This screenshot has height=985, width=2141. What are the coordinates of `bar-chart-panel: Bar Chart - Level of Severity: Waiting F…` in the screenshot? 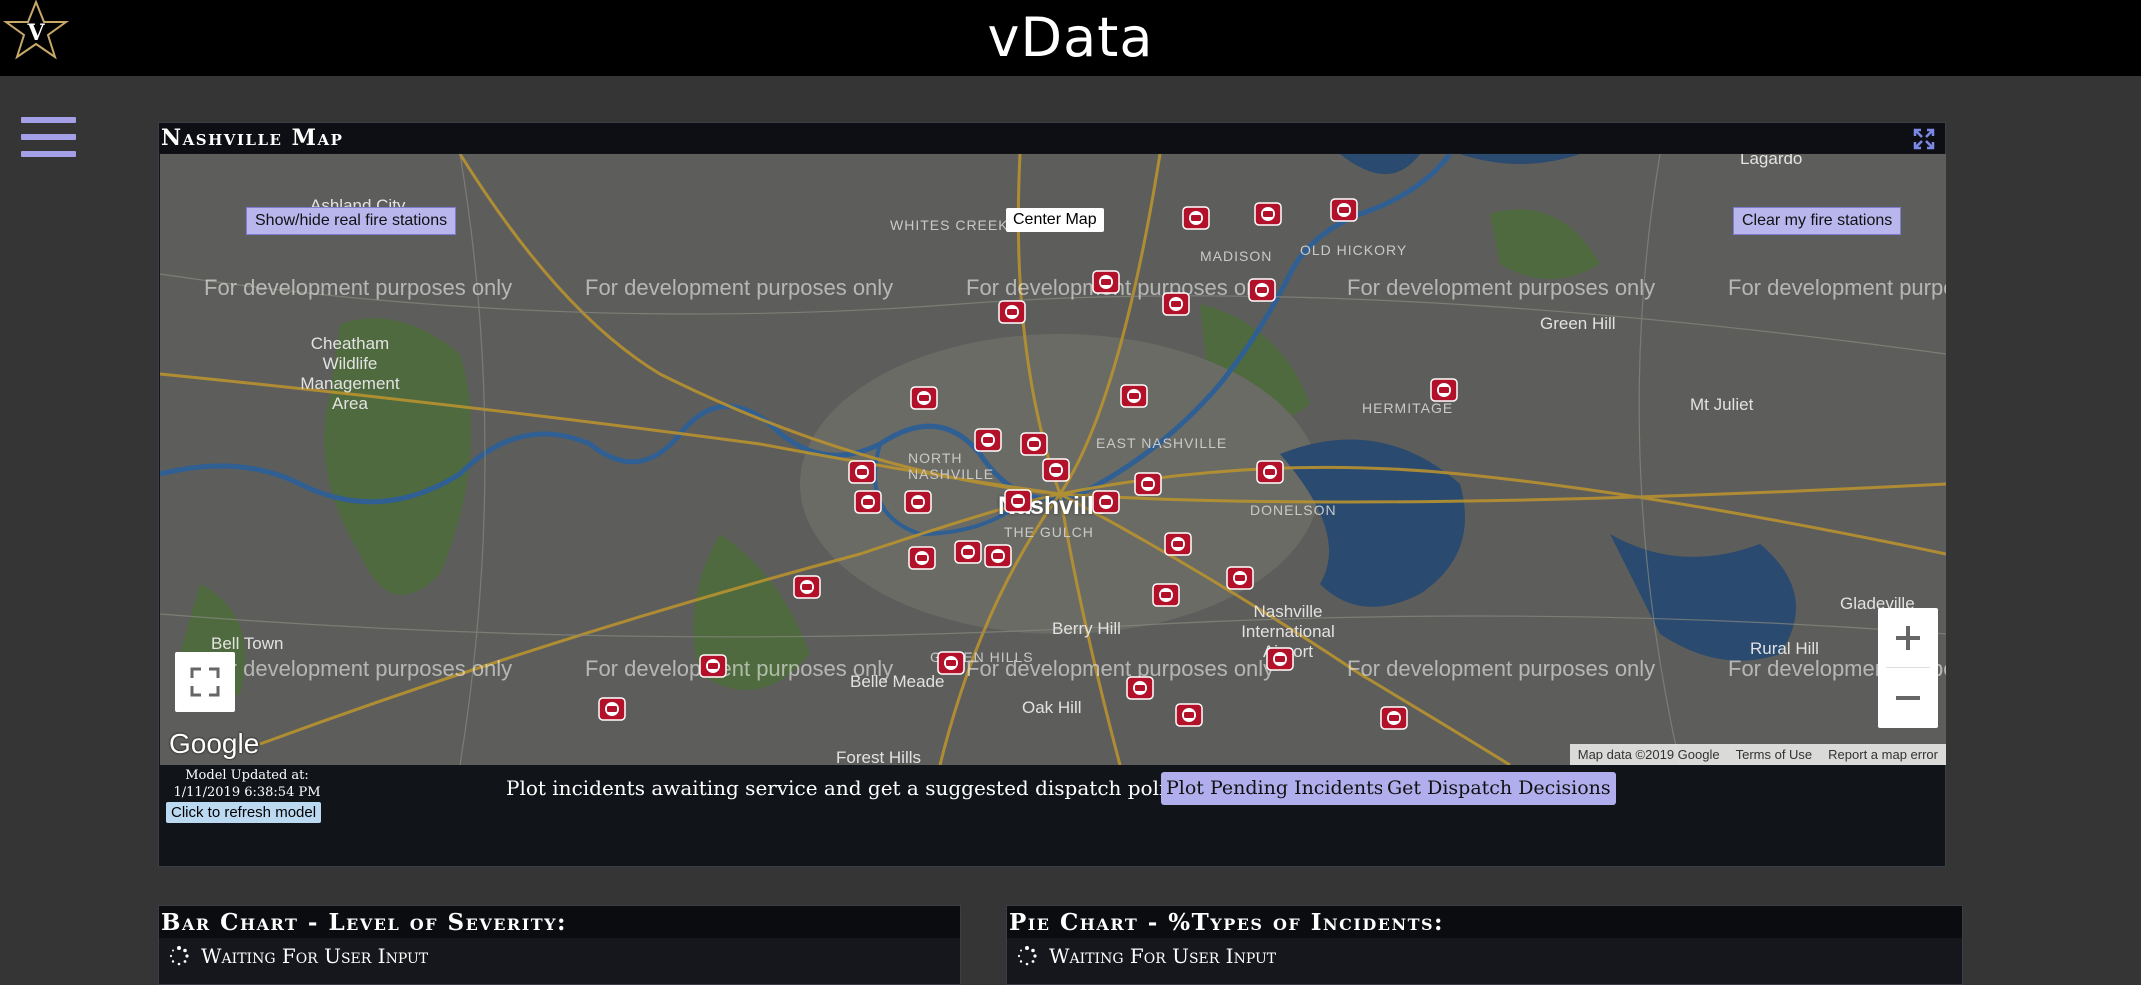 It's located at (559, 945).